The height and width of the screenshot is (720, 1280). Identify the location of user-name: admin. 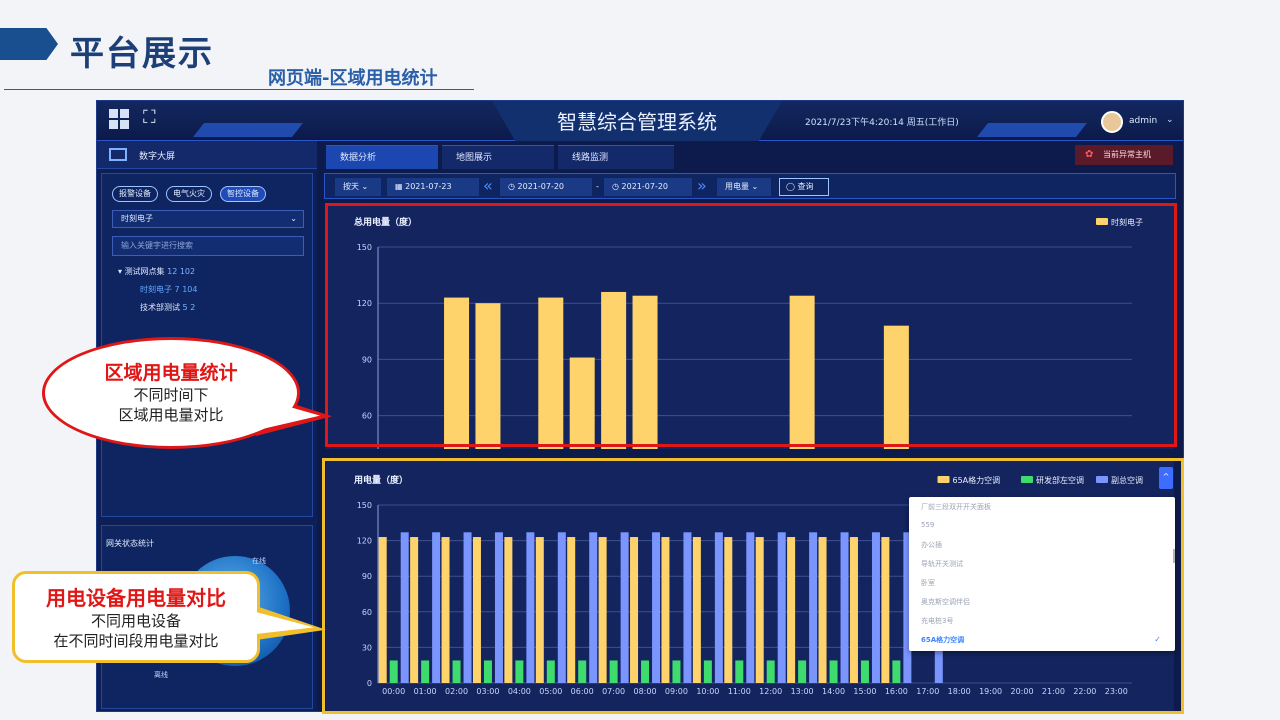
(1143, 121).